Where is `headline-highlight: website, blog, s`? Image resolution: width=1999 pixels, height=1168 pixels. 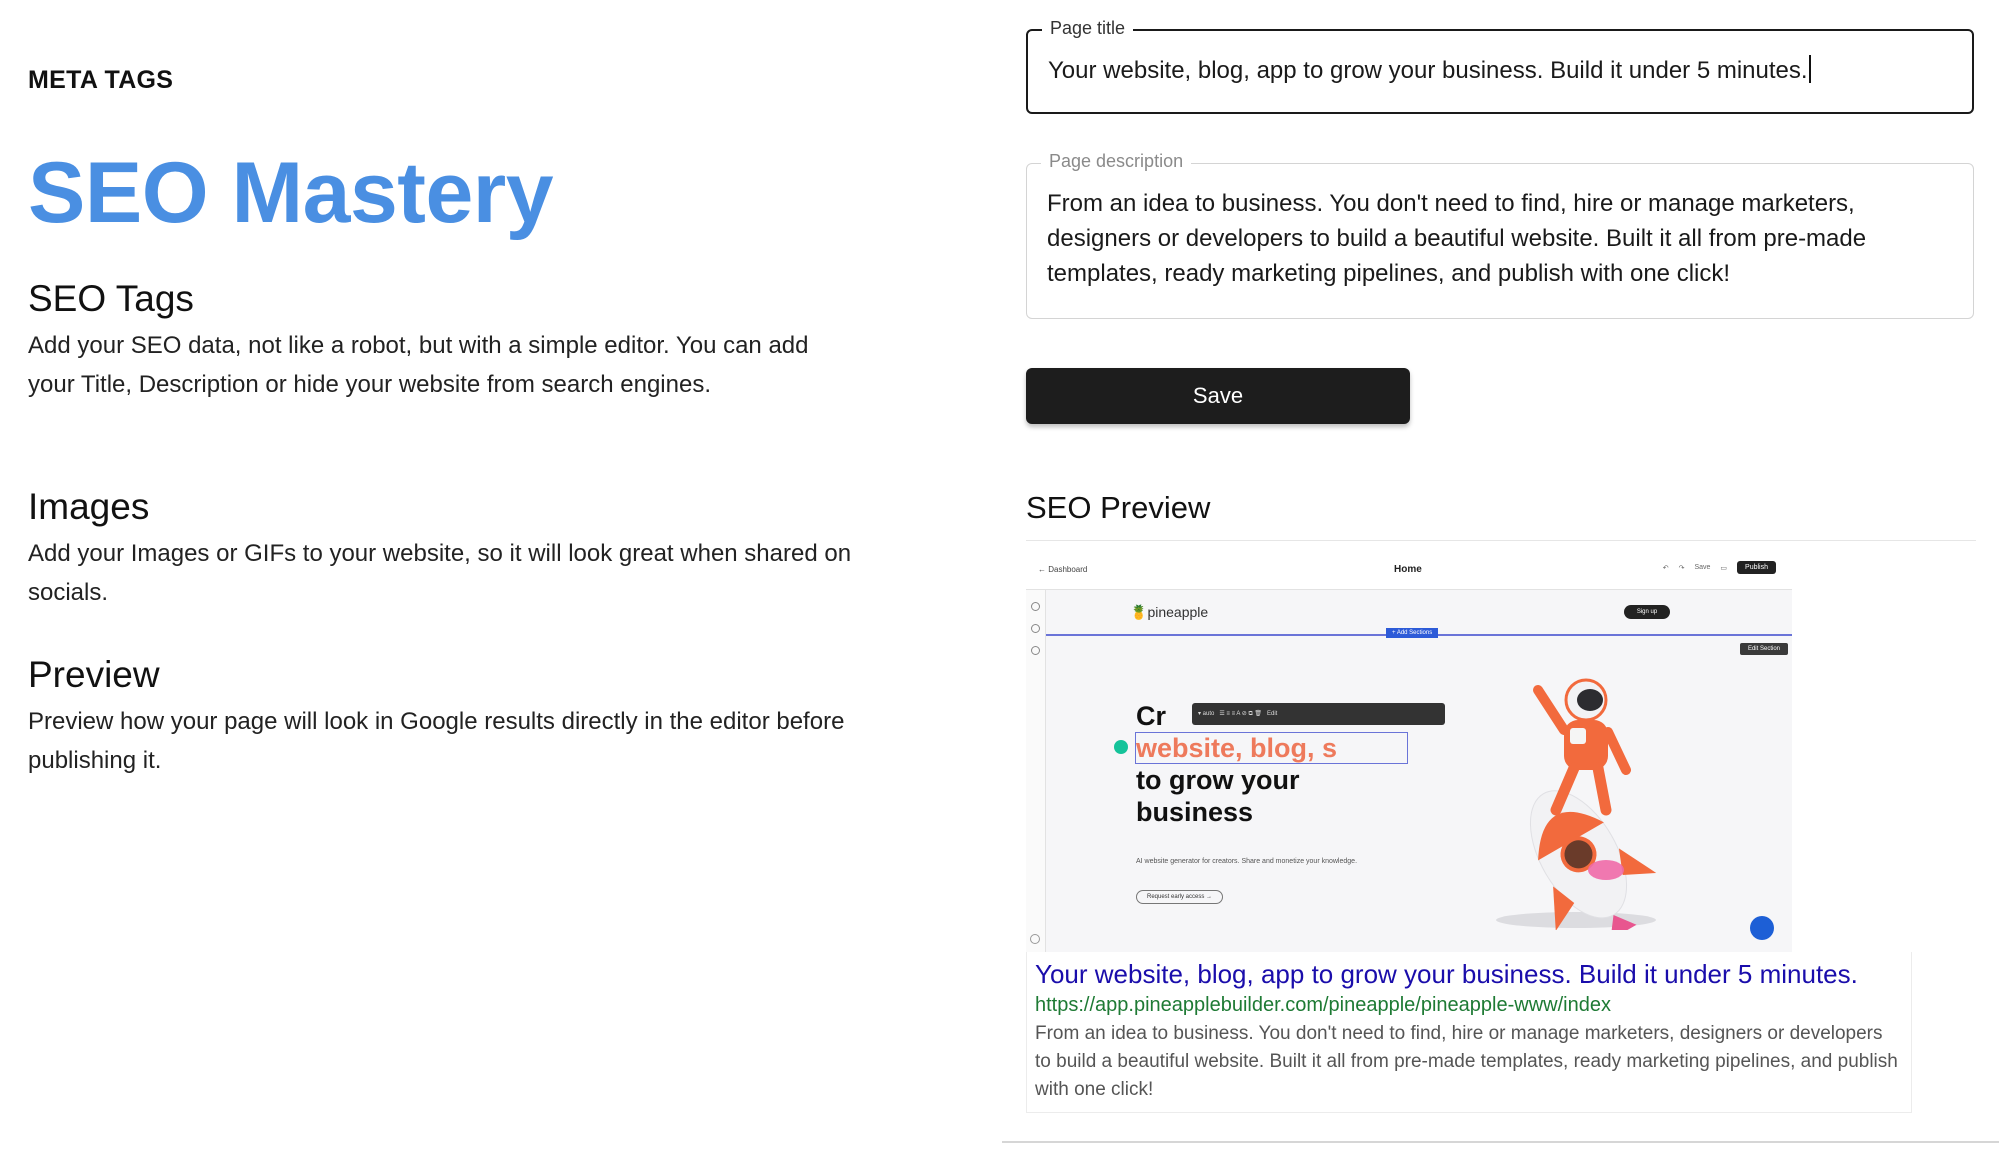
headline-highlight: website, blog, s is located at coordinates (1271, 748).